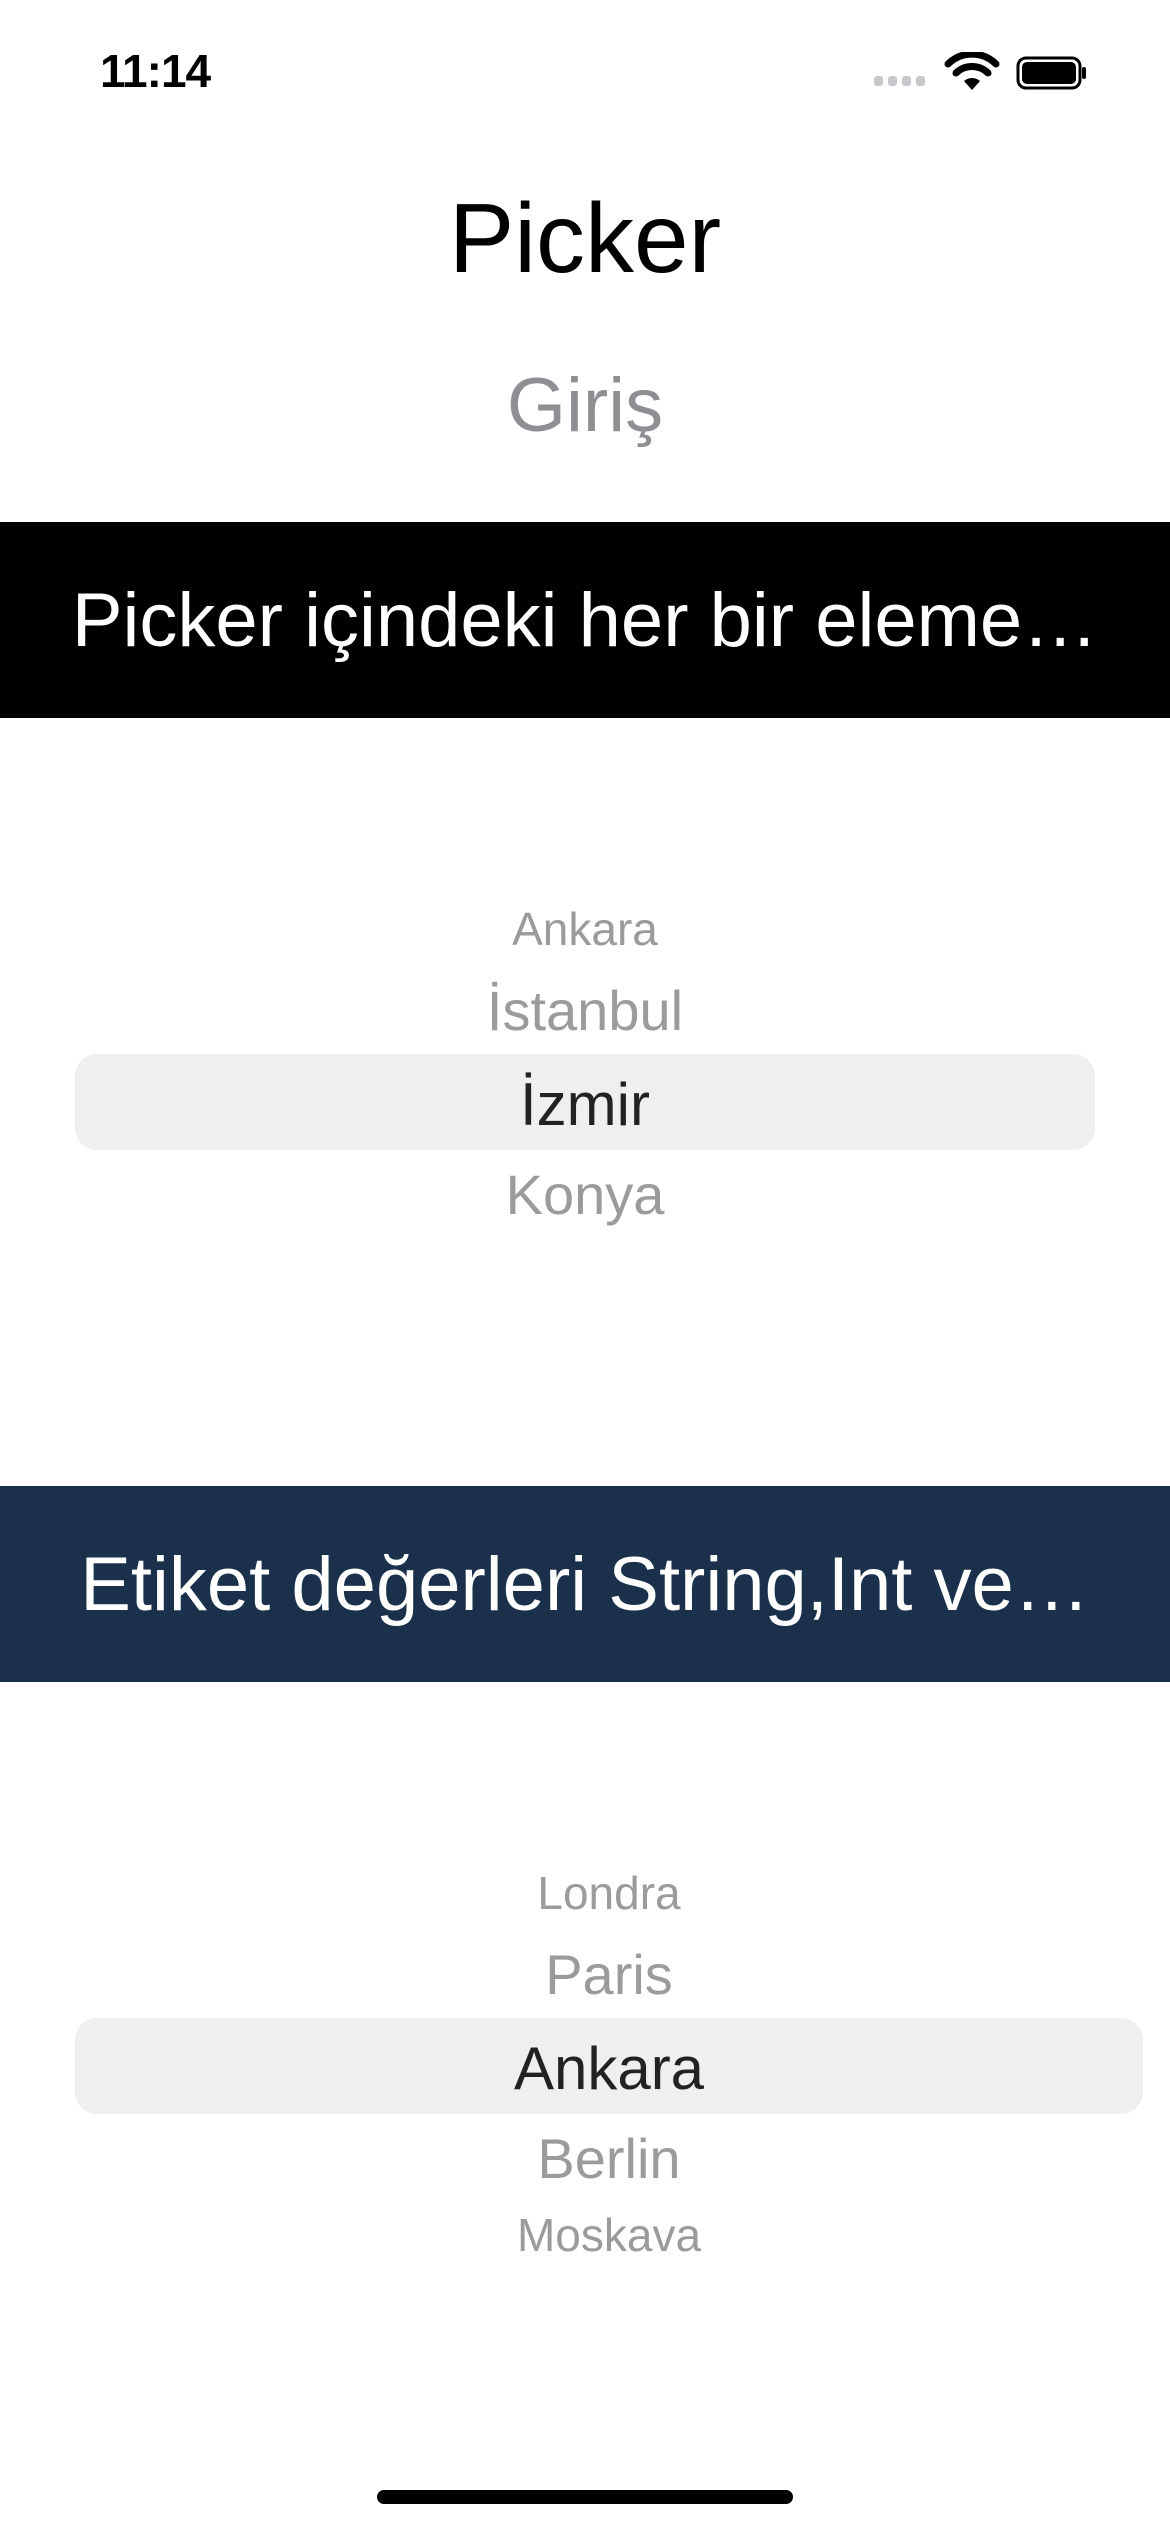  What do you see at coordinates (972, 71) in the screenshot?
I see `wifi-icon` at bounding box center [972, 71].